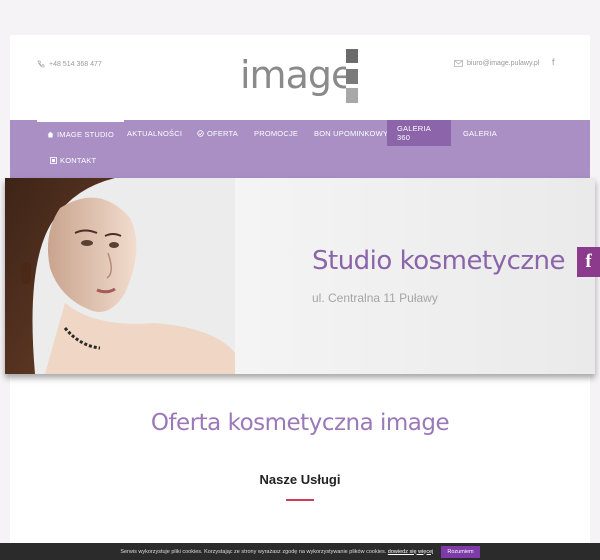 The height and width of the screenshot is (560, 600). Describe the element at coordinates (352, 77) in the screenshot. I see `logo-mark` at that location.